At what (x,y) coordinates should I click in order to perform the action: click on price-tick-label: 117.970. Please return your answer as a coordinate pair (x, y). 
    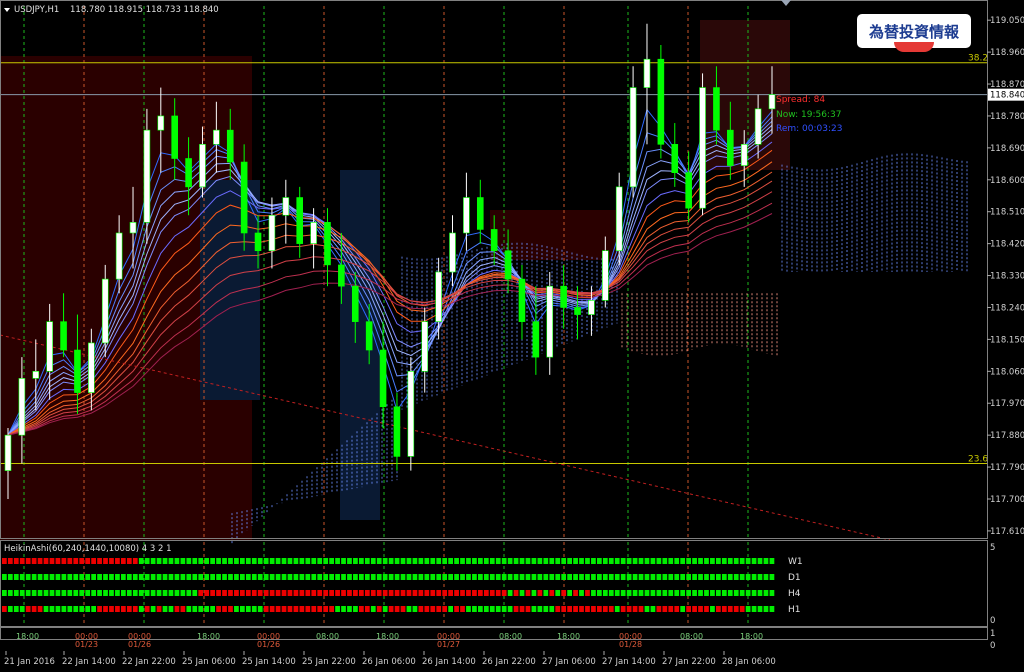
    Looking at the image, I should click on (1007, 404).